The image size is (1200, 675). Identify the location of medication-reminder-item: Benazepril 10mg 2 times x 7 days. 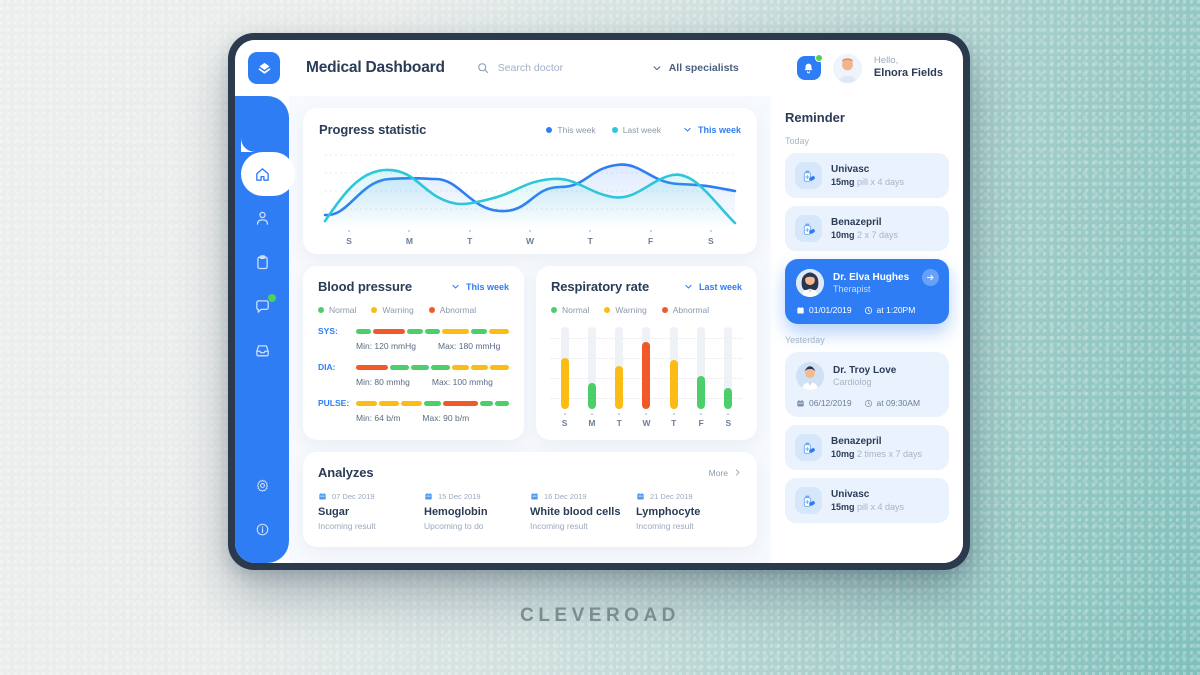
(867, 447).